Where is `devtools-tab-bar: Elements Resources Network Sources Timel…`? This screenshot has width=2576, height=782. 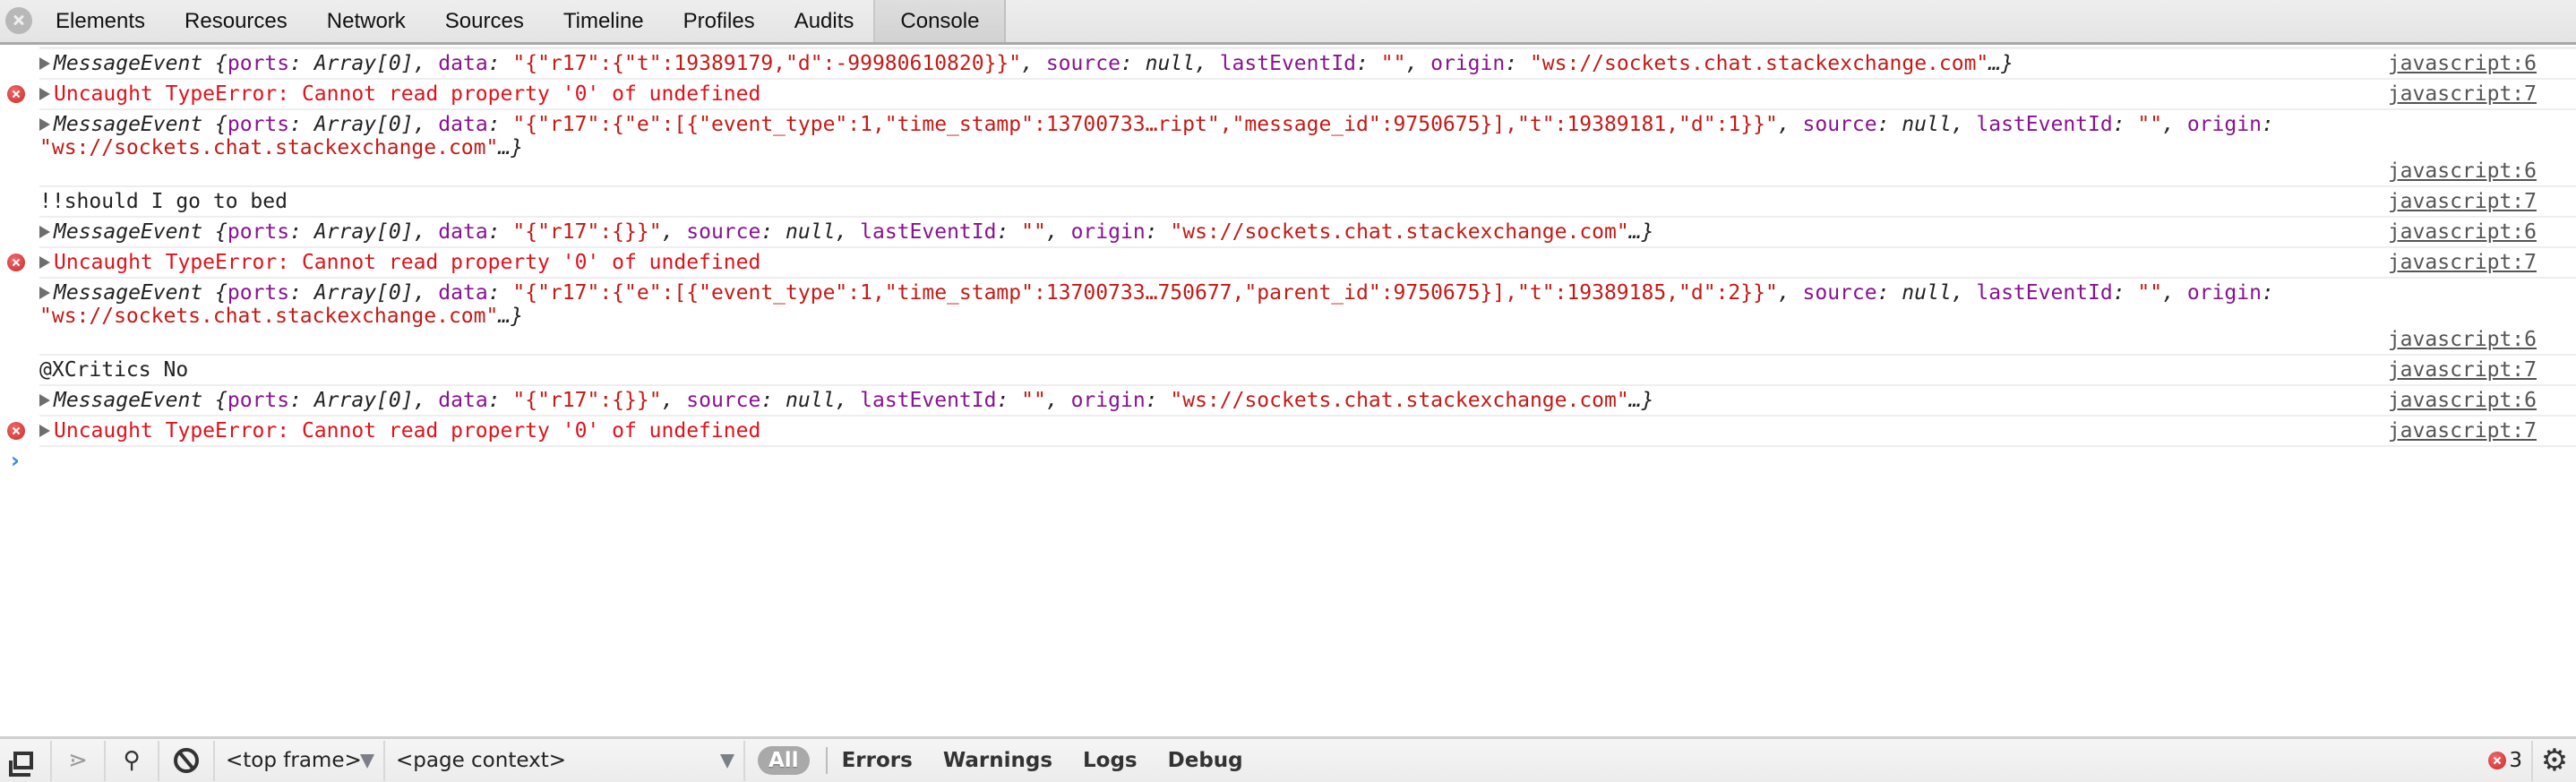
devtools-tab-bar: Elements Resources Network Sources Timel… is located at coordinates (1288, 23).